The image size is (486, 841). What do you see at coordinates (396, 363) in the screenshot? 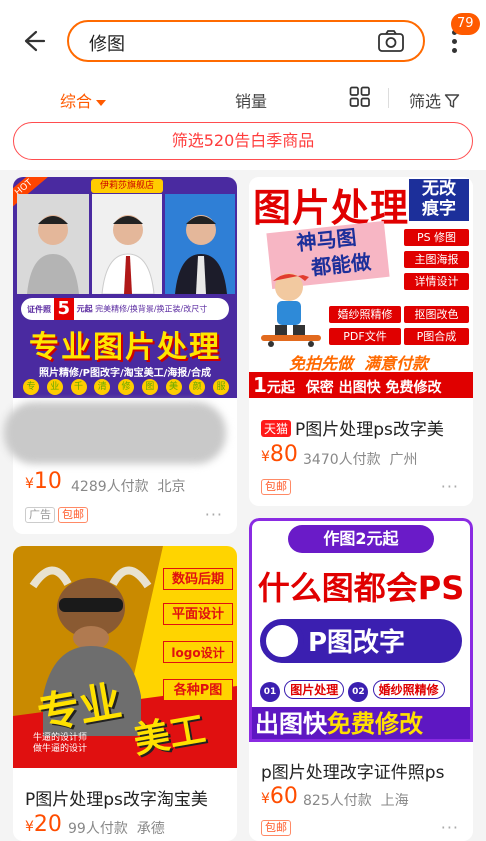
I see `slogan-2: 满意付款` at bounding box center [396, 363].